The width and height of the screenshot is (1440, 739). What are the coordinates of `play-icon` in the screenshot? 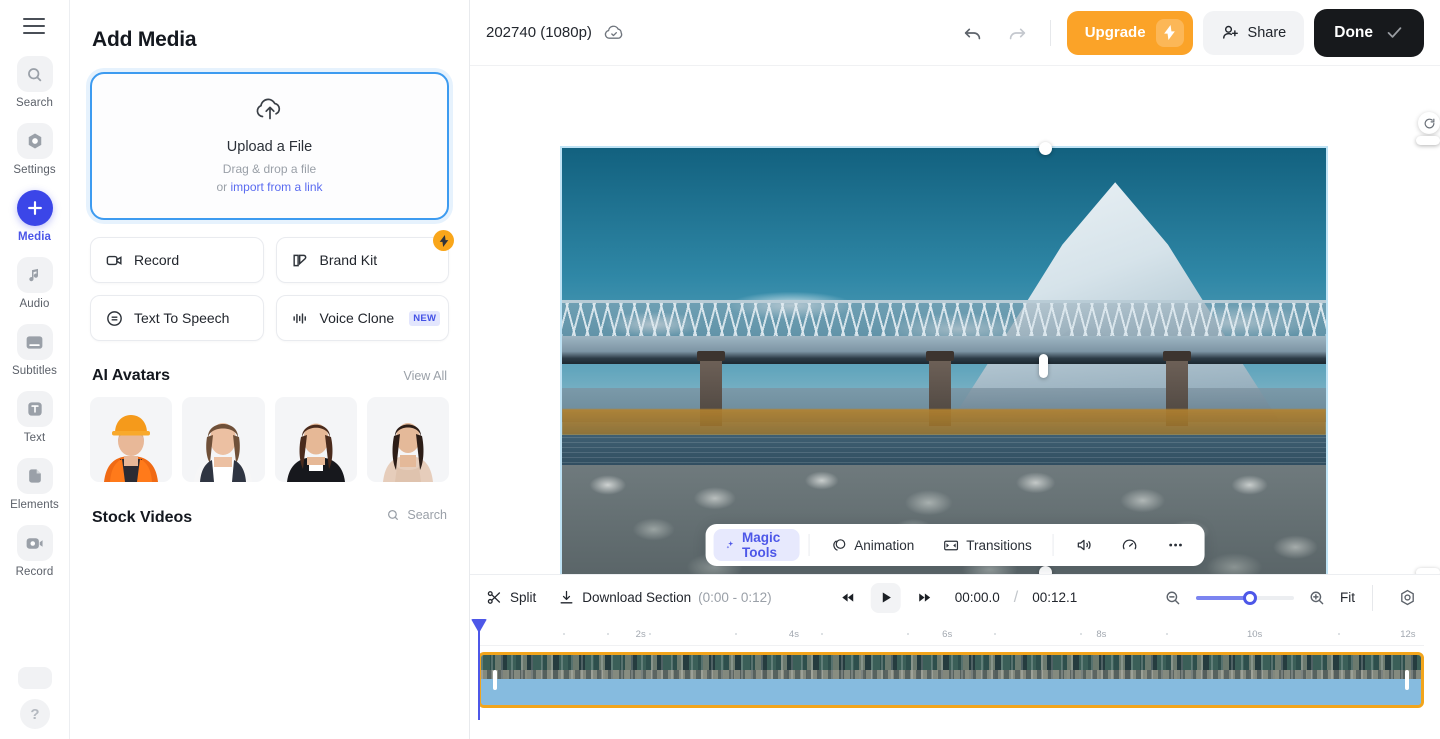 It's located at (886, 597).